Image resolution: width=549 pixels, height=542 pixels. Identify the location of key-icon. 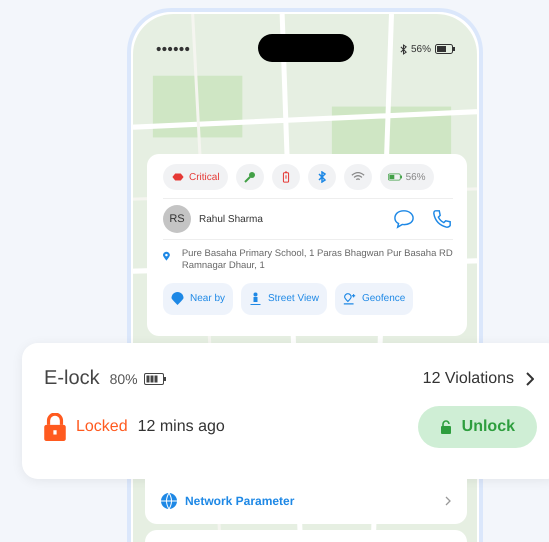
(249, 177).